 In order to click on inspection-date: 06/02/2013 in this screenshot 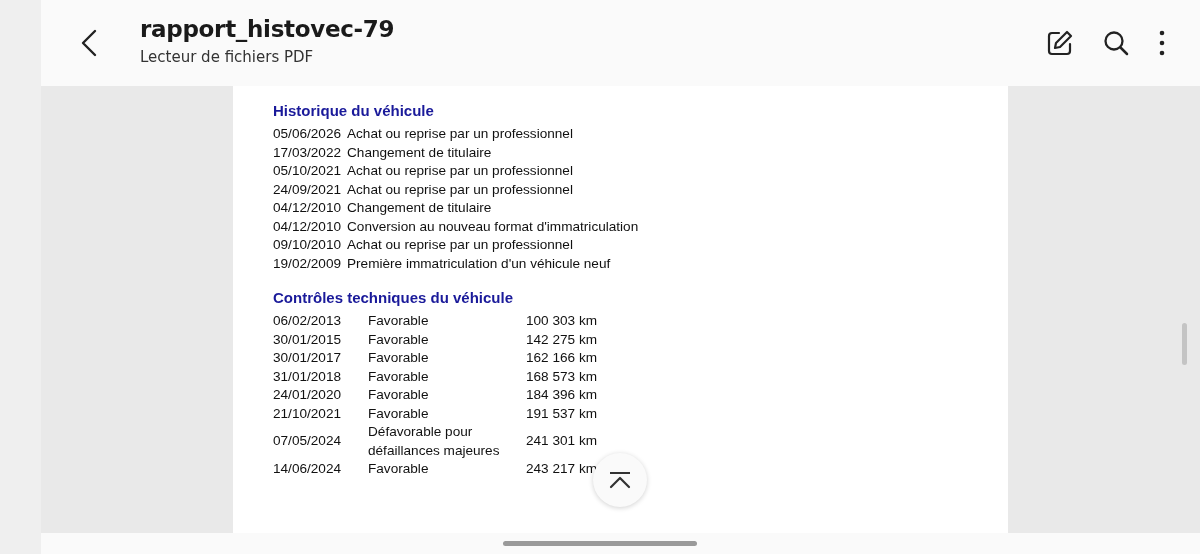, I will do `click(308, 321)`.